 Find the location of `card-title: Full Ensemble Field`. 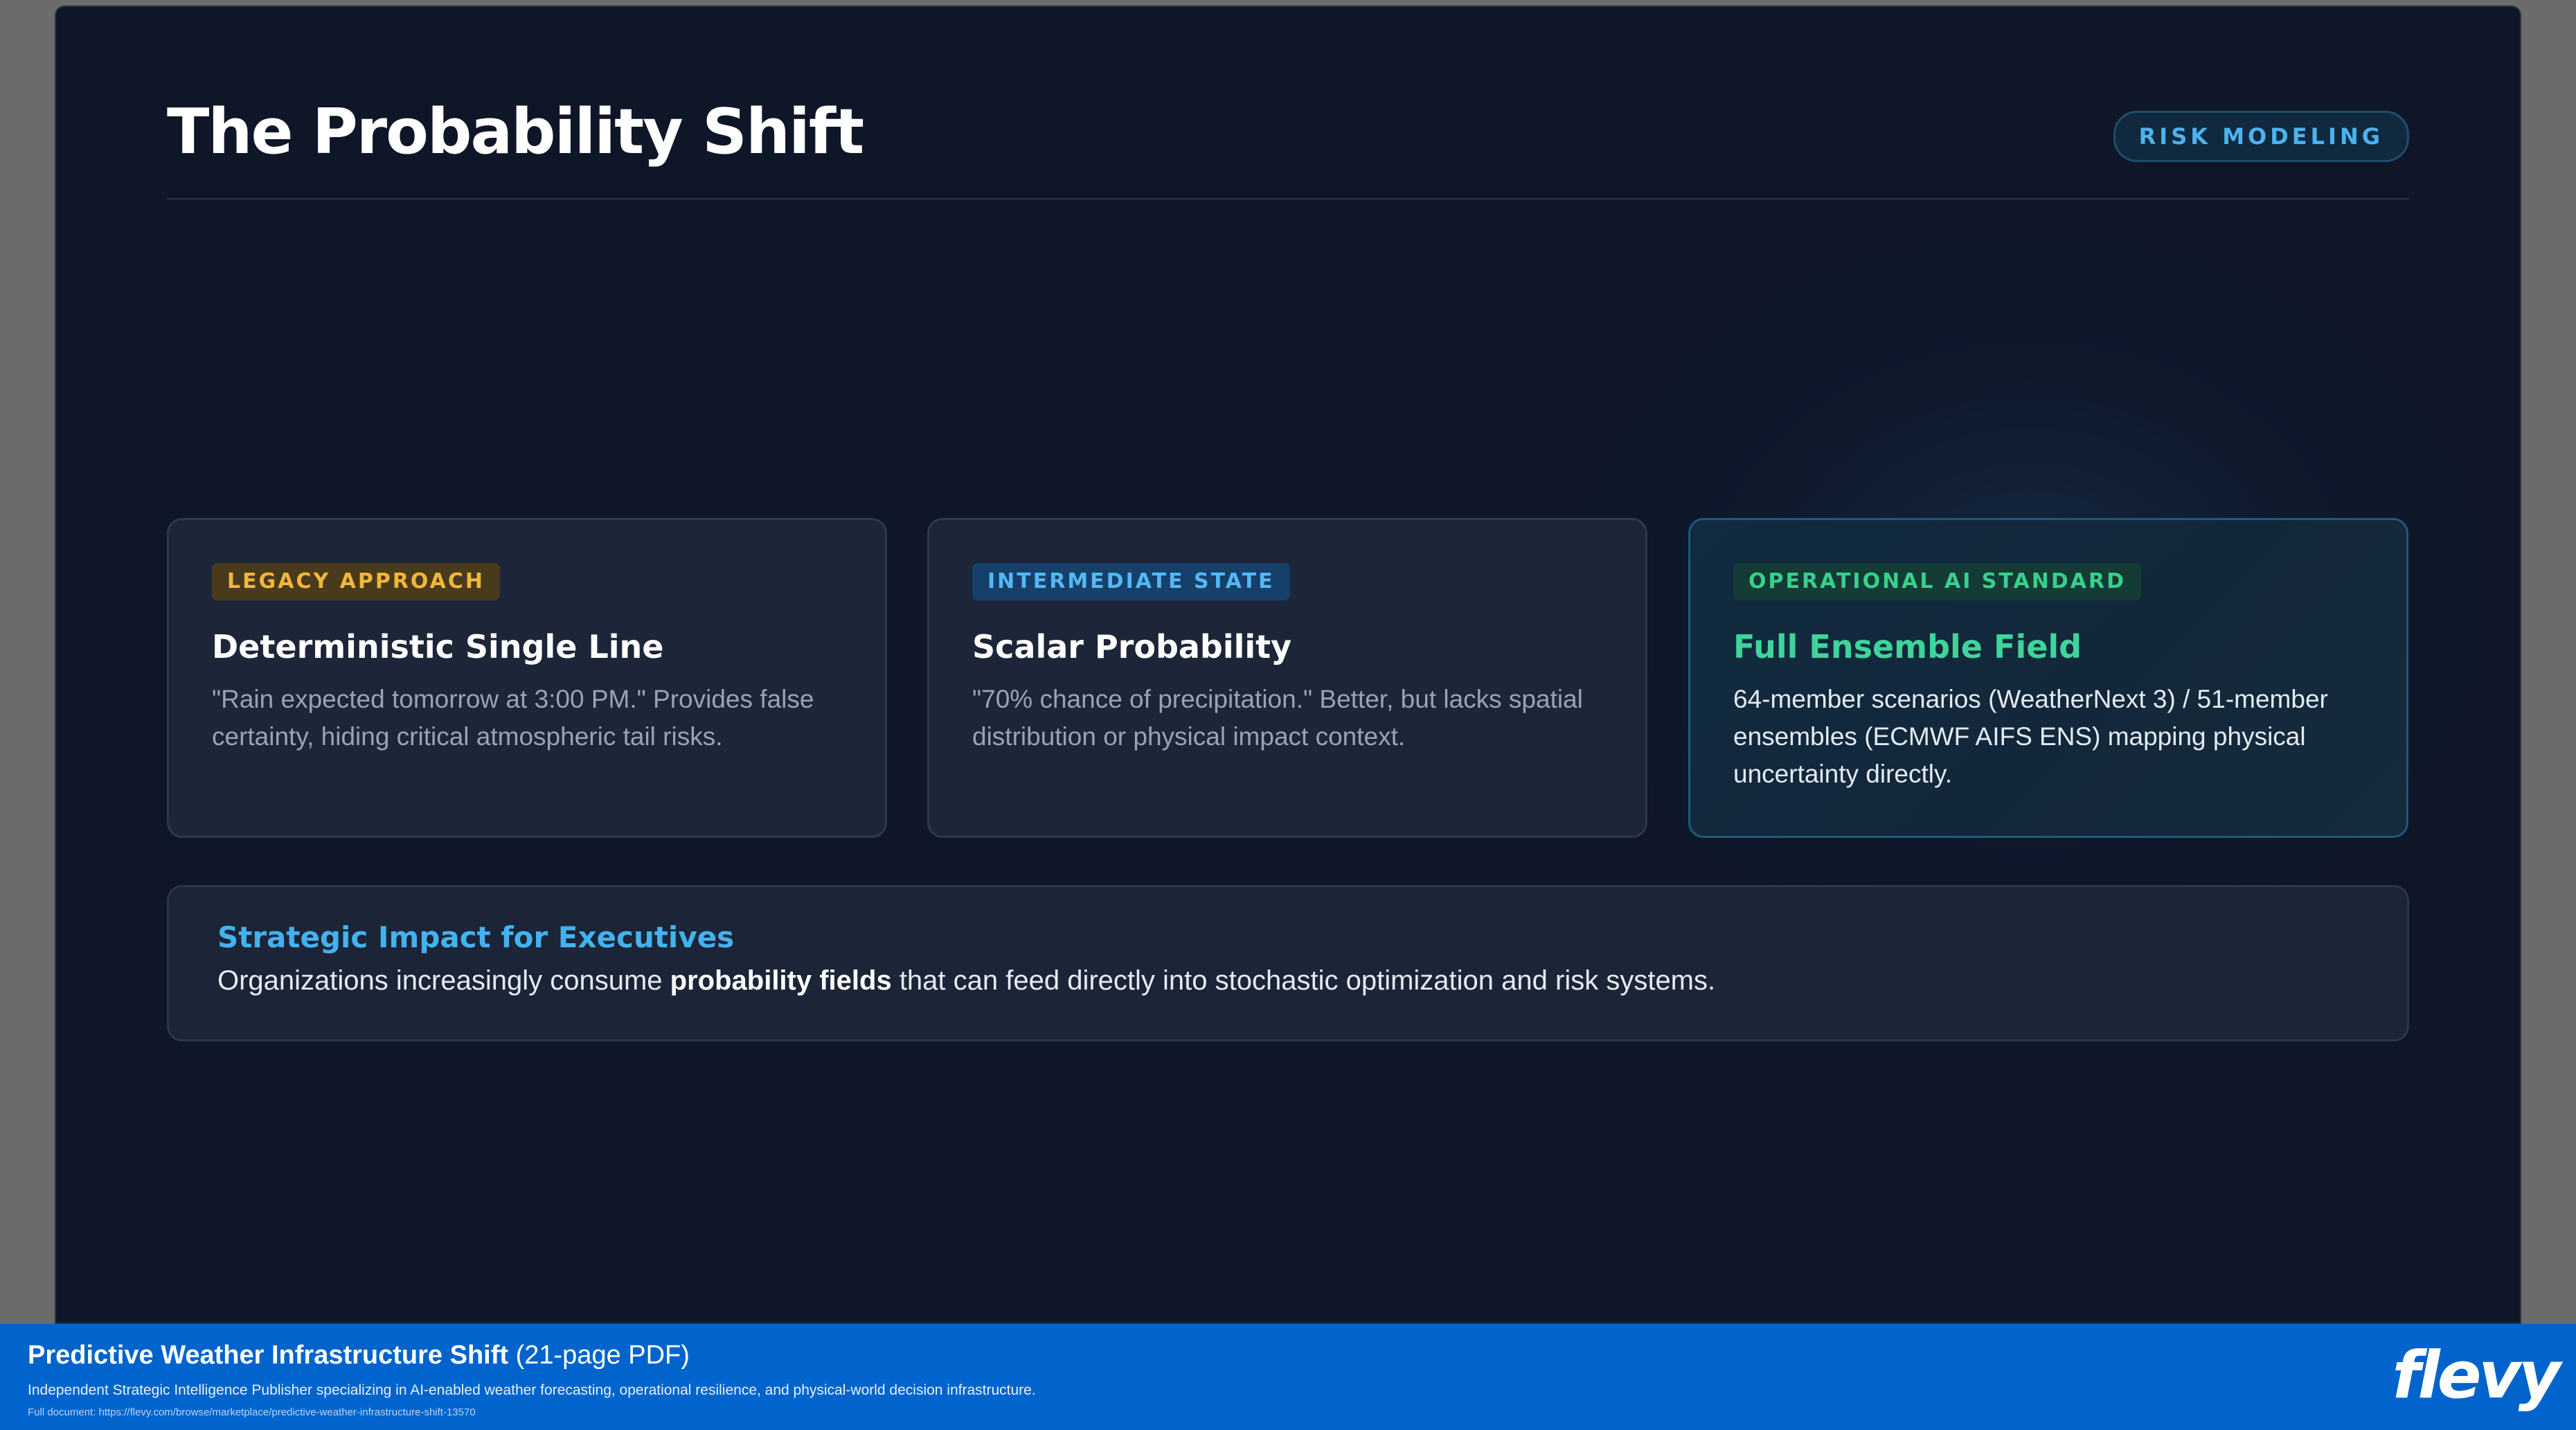

card-title: Full Ensemble Field is located at coordinates (1908, 646).